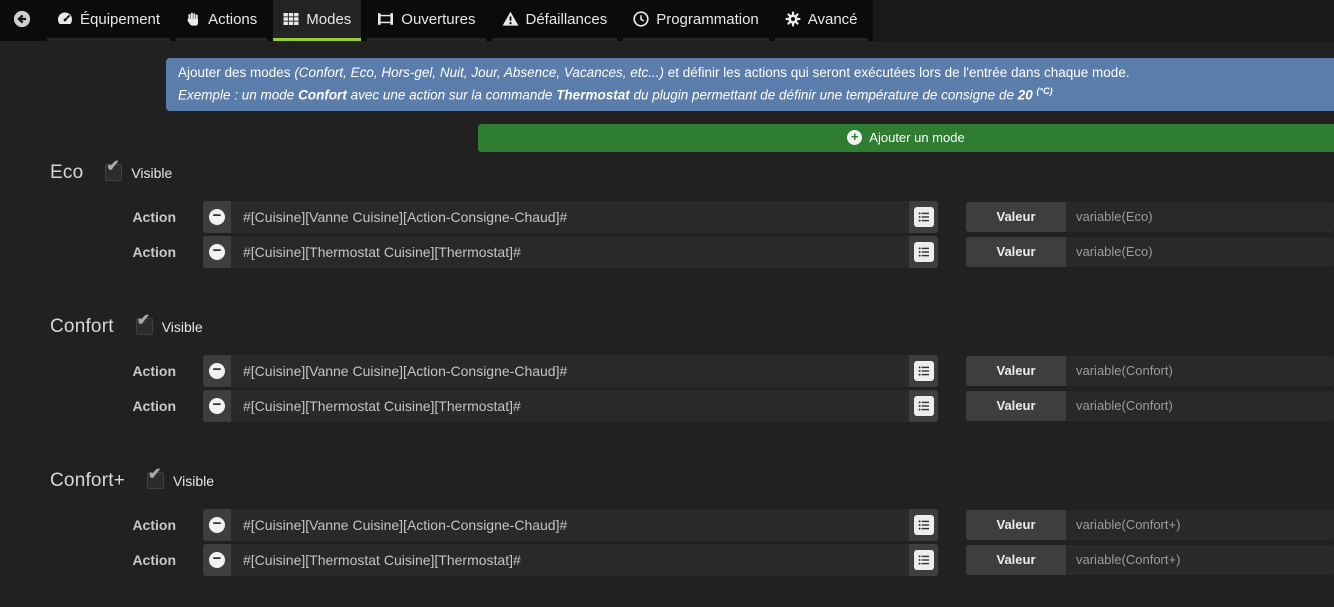 Image resolution: width=1334 pixels, height=607 pixels. Describe the element at coordinates (120, 19) in the screenshot. I see `tab-label: Équipement` at that location.